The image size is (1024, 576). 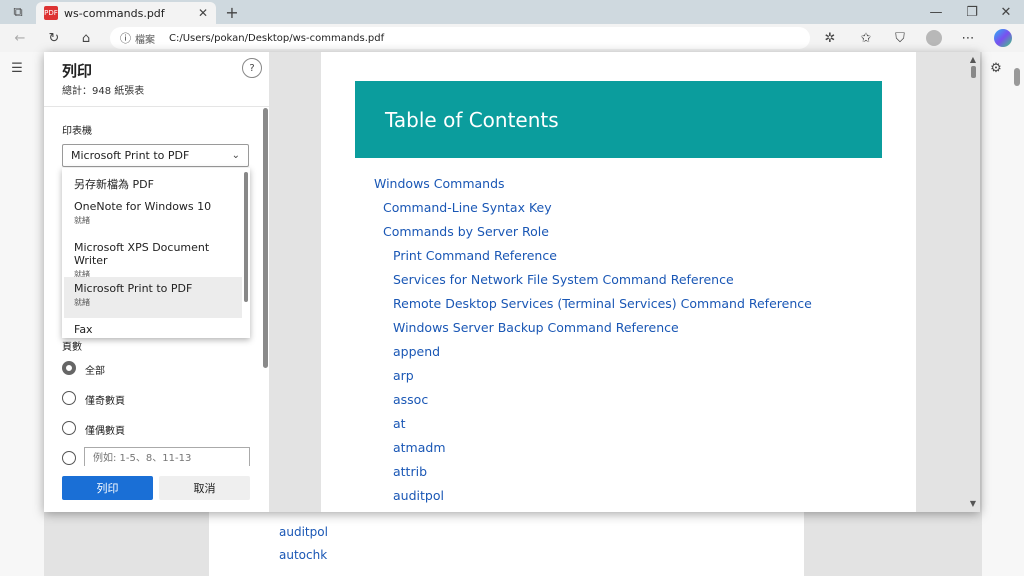 What do you see at coordinates (235, 155) in the screenshot?
I see `chevron-down-icon: ⌄` at bounding box center [235, 155].